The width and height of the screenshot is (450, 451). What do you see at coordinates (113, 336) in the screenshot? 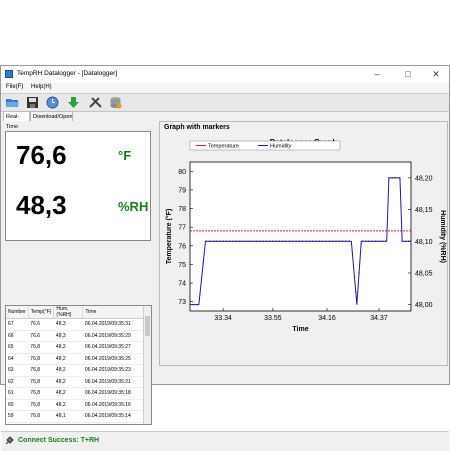
I see `table-cell: 06.04.2019/09:35:29` at bounding box center [113, 336].